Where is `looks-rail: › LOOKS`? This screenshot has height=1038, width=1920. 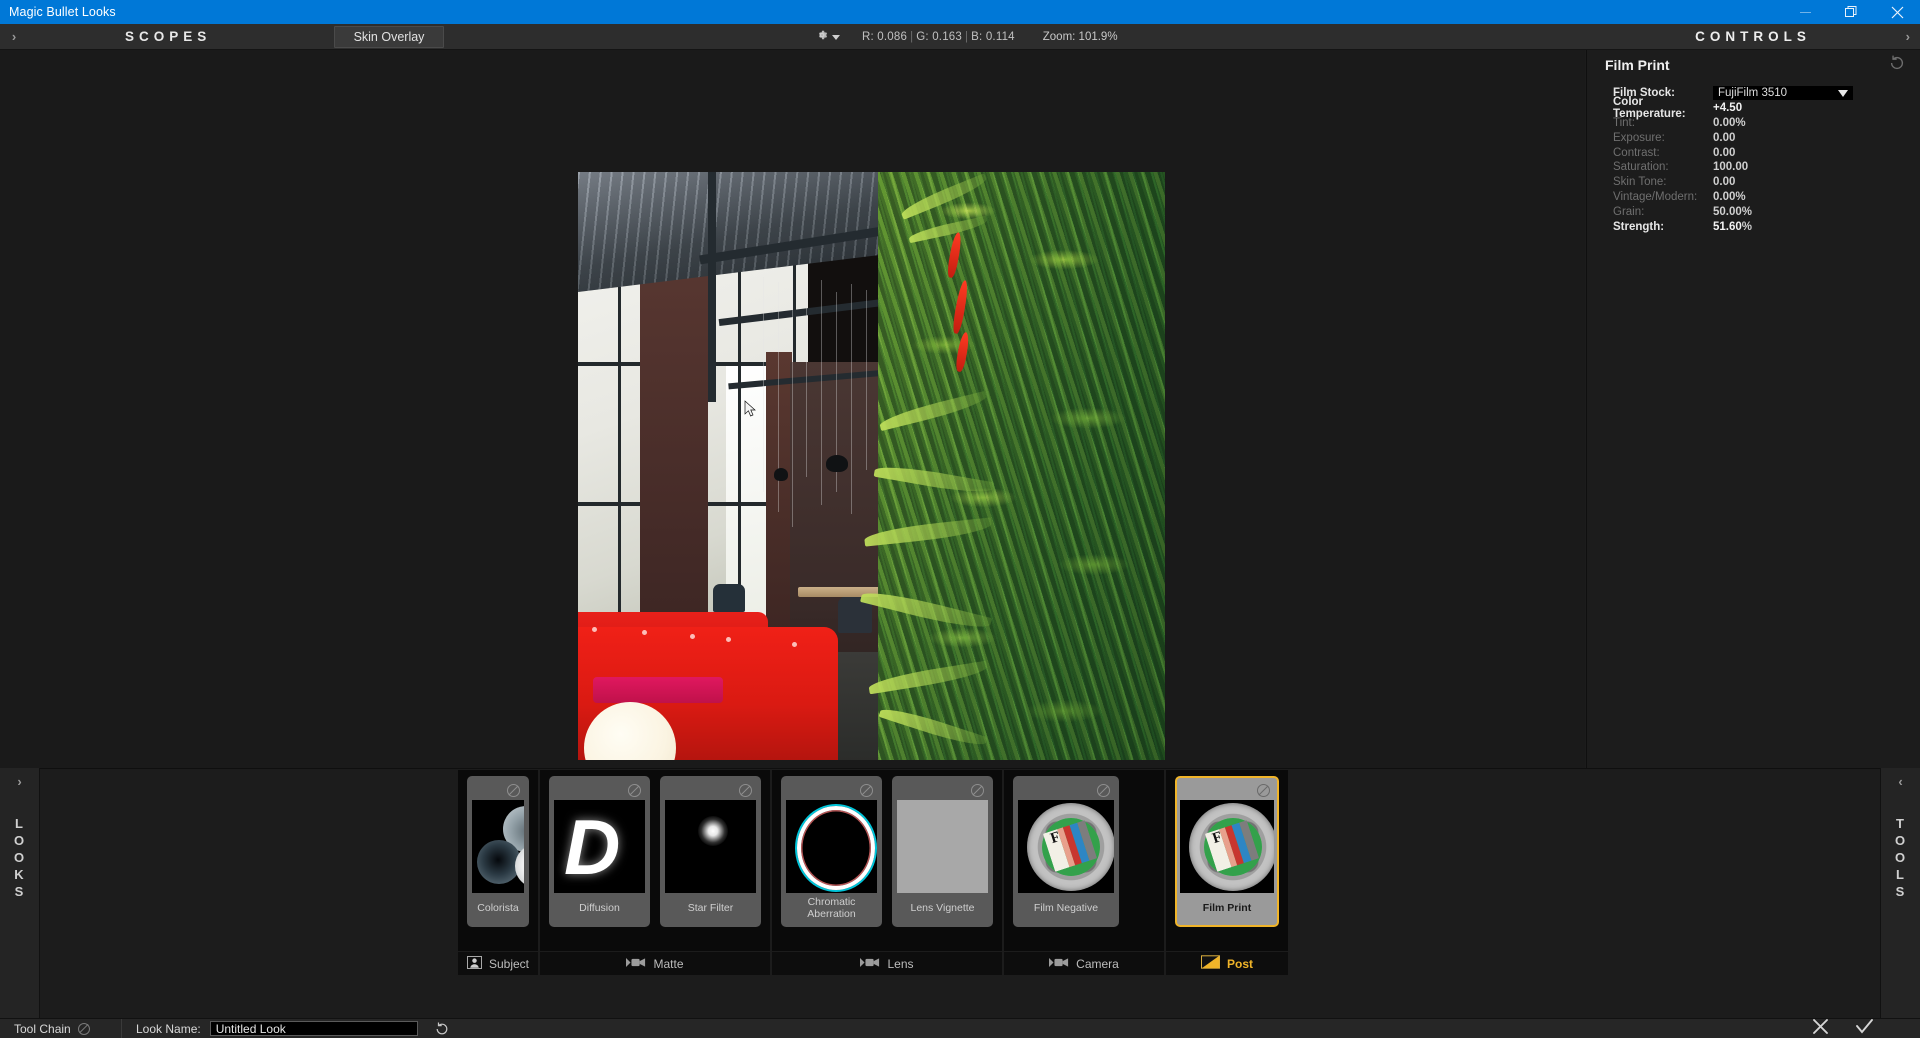
looks-rail: › LOOKS is located at coordinates (20, 893).